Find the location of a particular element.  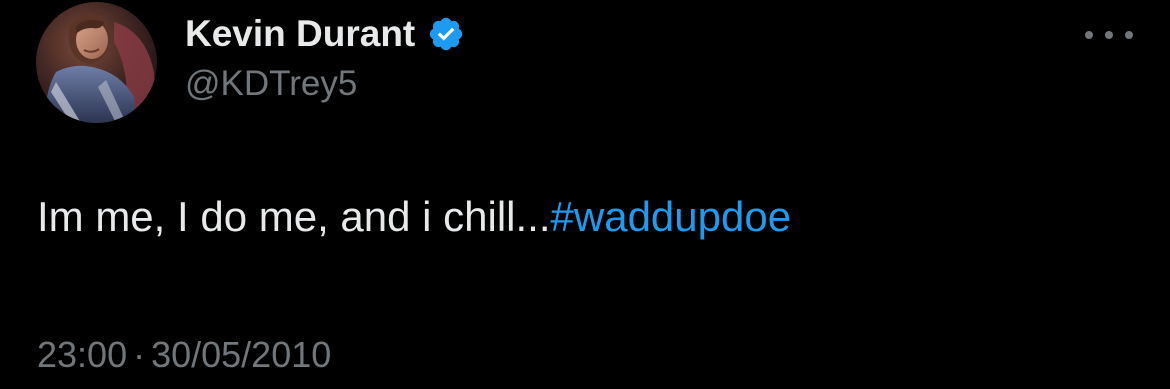

author-name-row: Kevin Durant is located at coordinates (325, 34).